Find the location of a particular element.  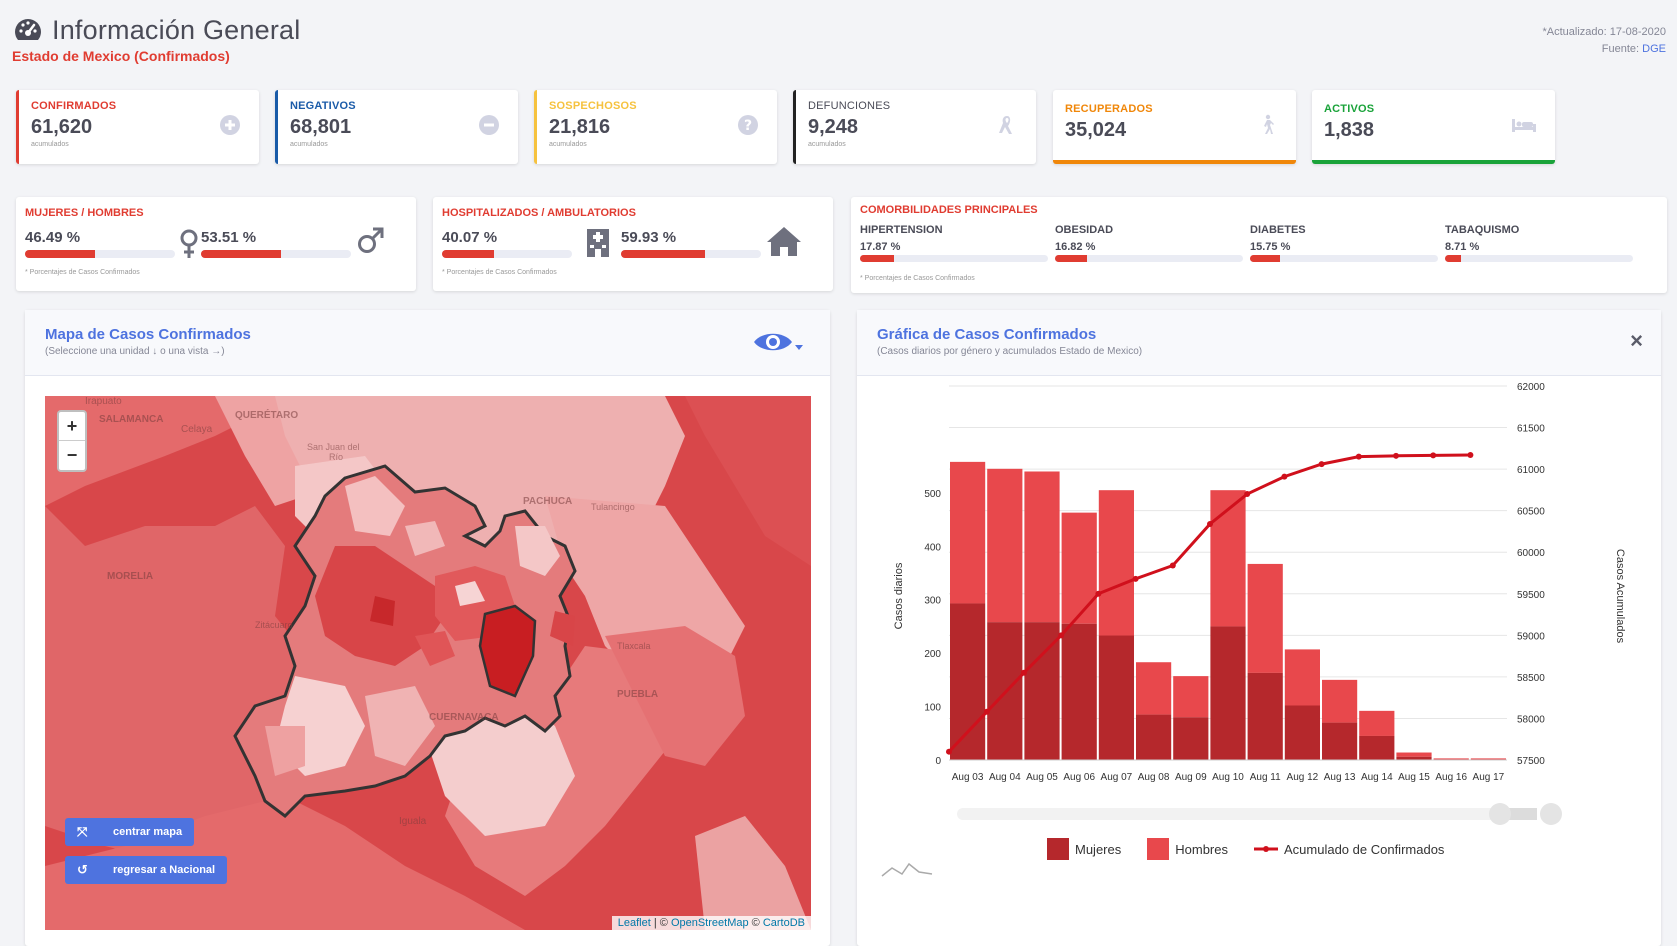

y2-tick-label: 57500 is located at coordinates (1531, 761).